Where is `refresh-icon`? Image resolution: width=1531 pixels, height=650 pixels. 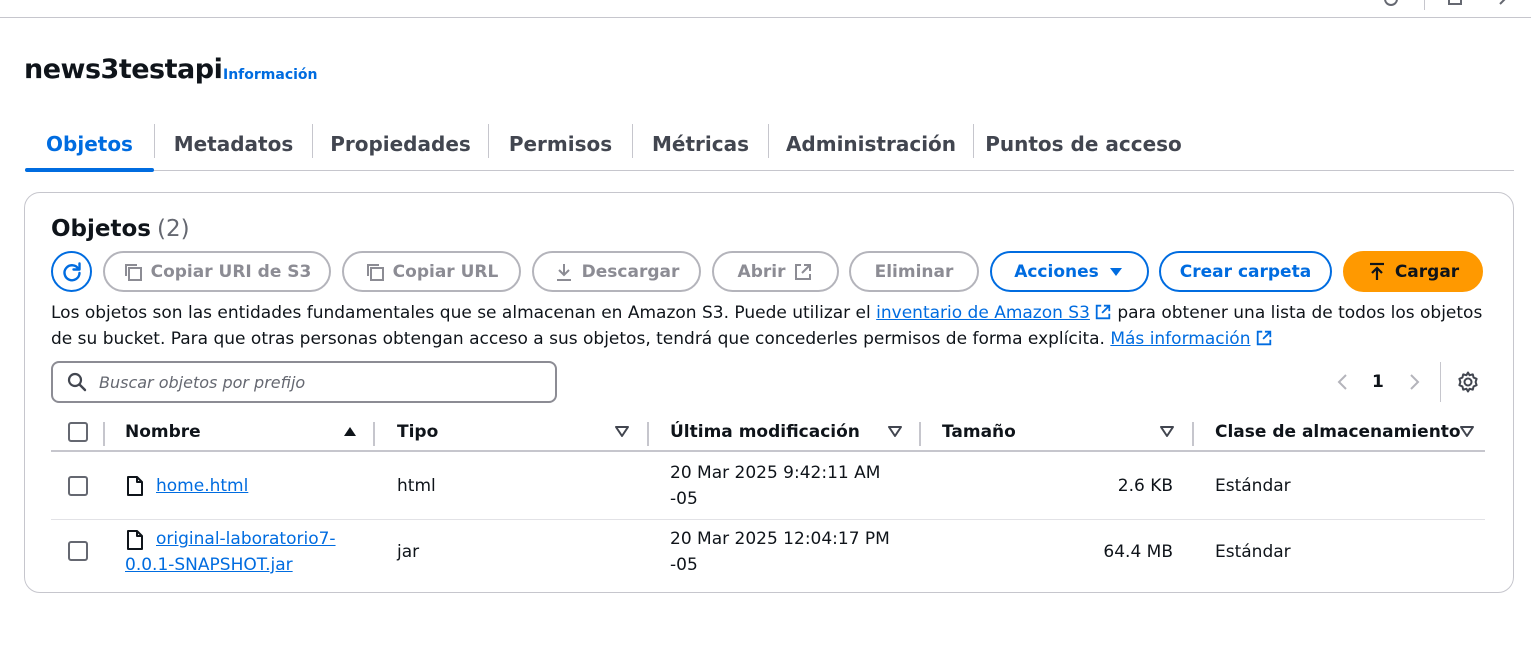 refresh-icon is located at coordinates (71, 271).